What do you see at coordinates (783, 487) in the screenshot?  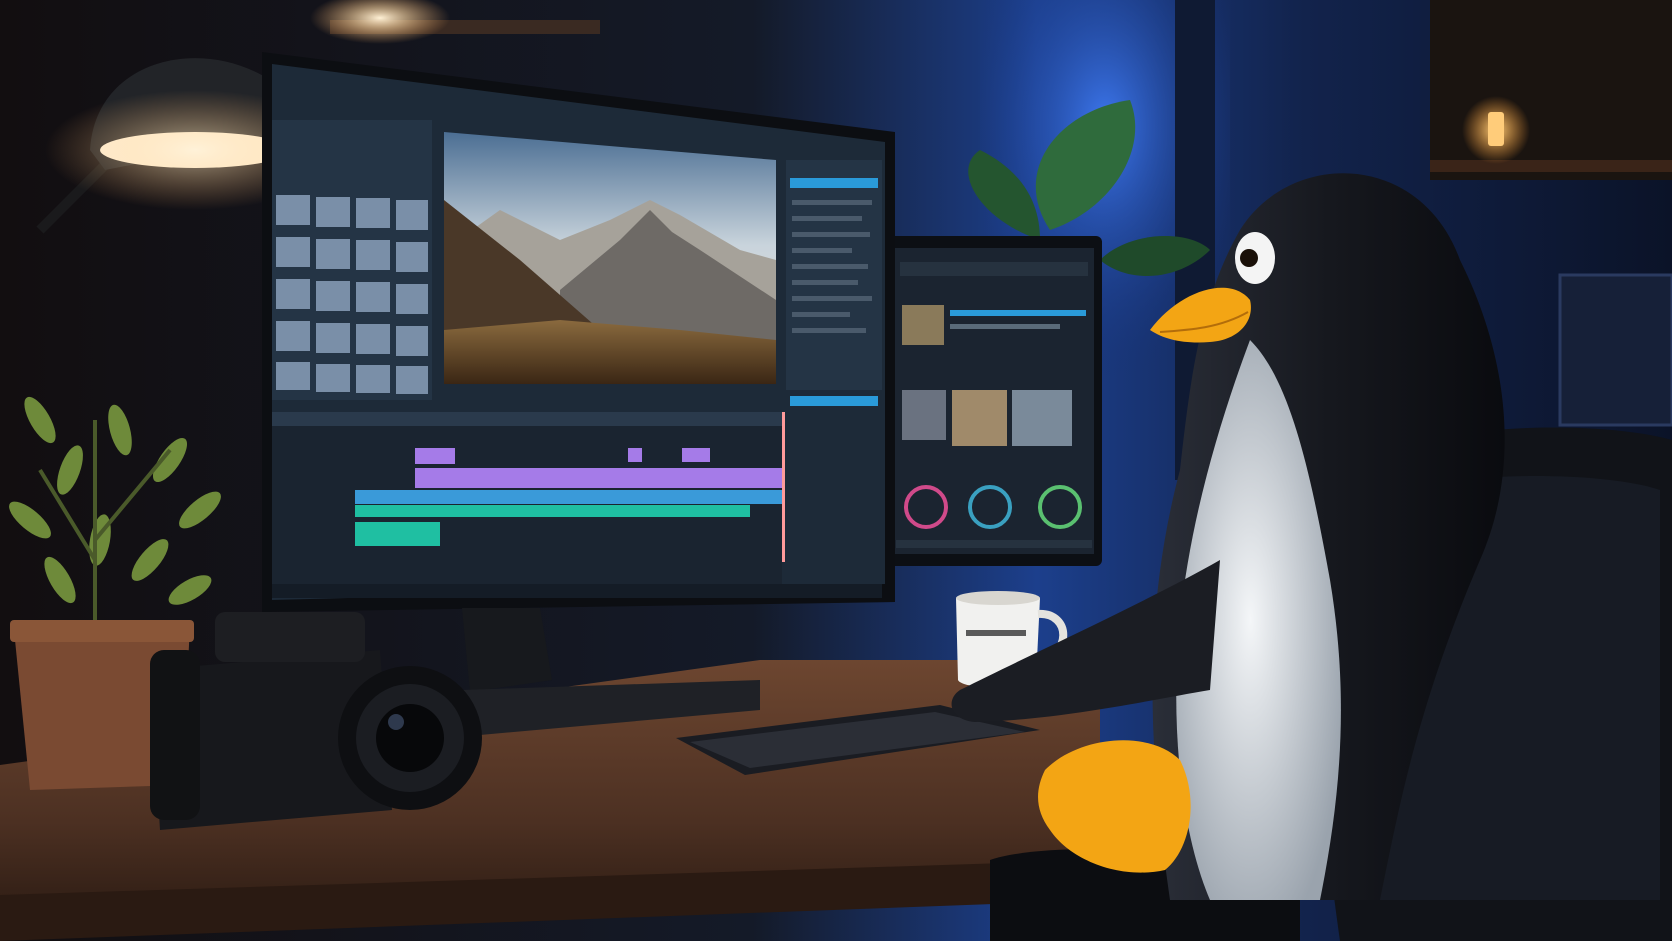 I see `playhead` at bounding box center [783, 487].